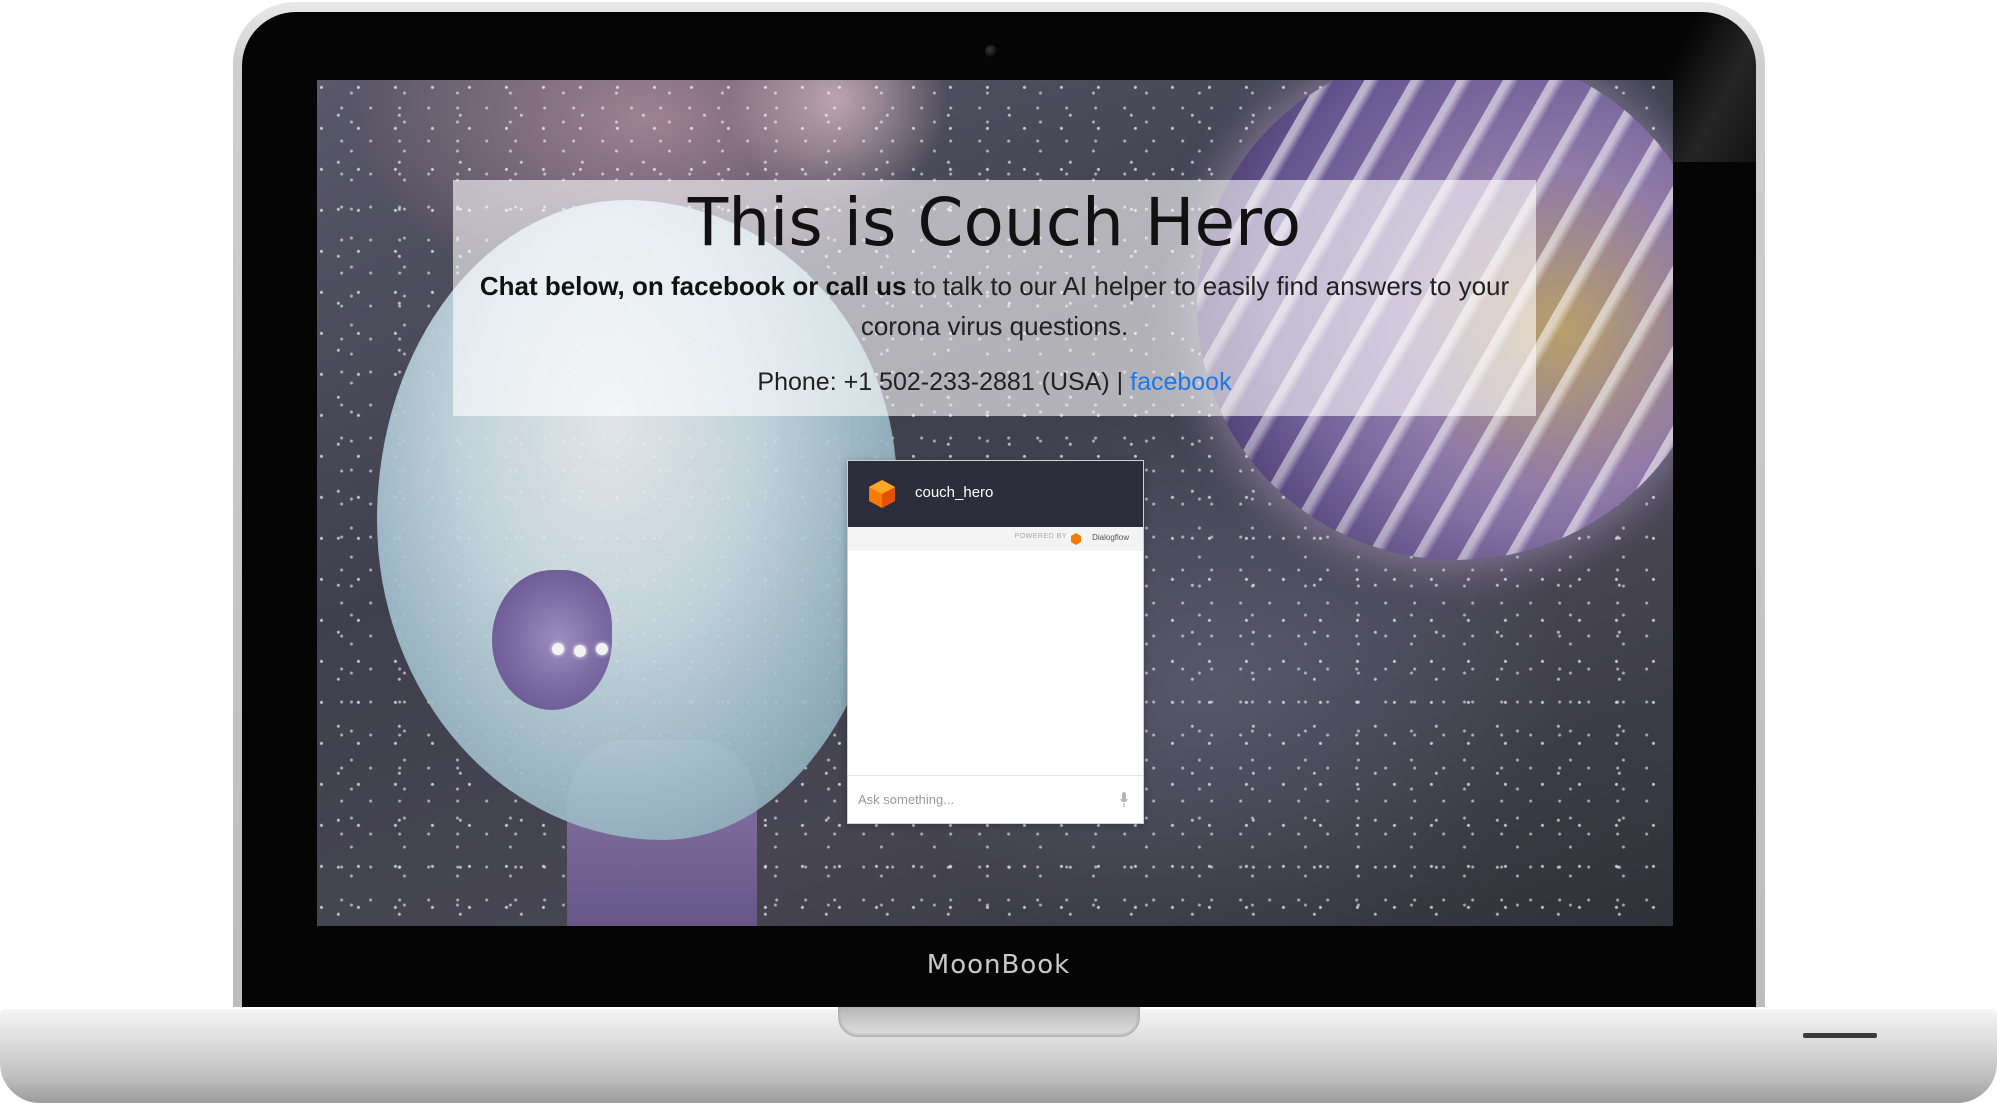 The width and height of the screenshot is (1997, 1103). What do you see at coordinates (1040, 536) in the screenshot?
I see `powered-by-label: POWERED BY` at bounding box center [1040, 536].